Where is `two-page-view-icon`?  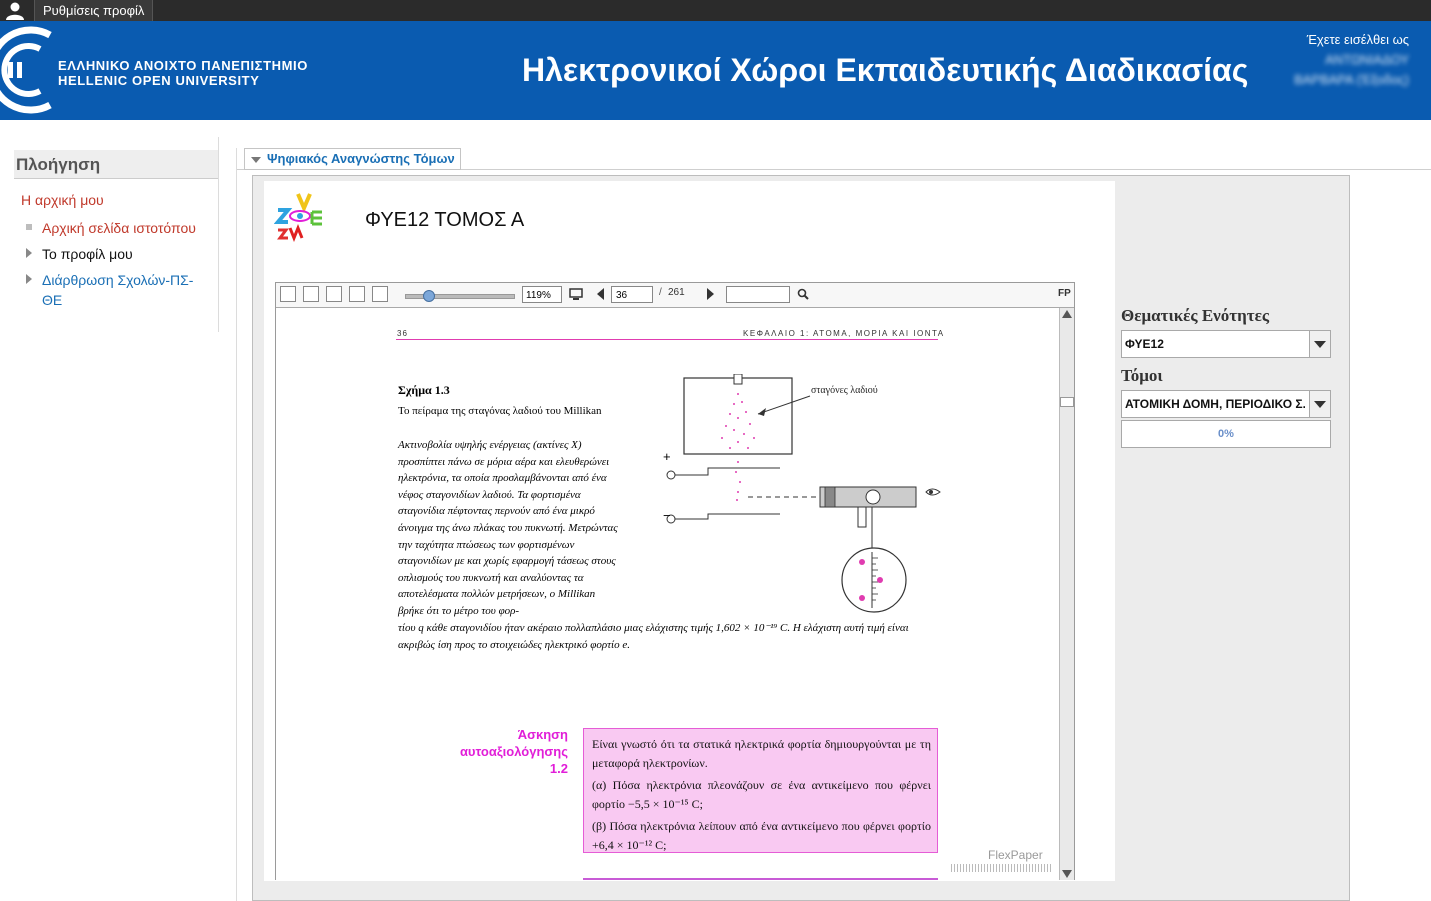 two-page-view-icon is located at coordinates (311, 294).